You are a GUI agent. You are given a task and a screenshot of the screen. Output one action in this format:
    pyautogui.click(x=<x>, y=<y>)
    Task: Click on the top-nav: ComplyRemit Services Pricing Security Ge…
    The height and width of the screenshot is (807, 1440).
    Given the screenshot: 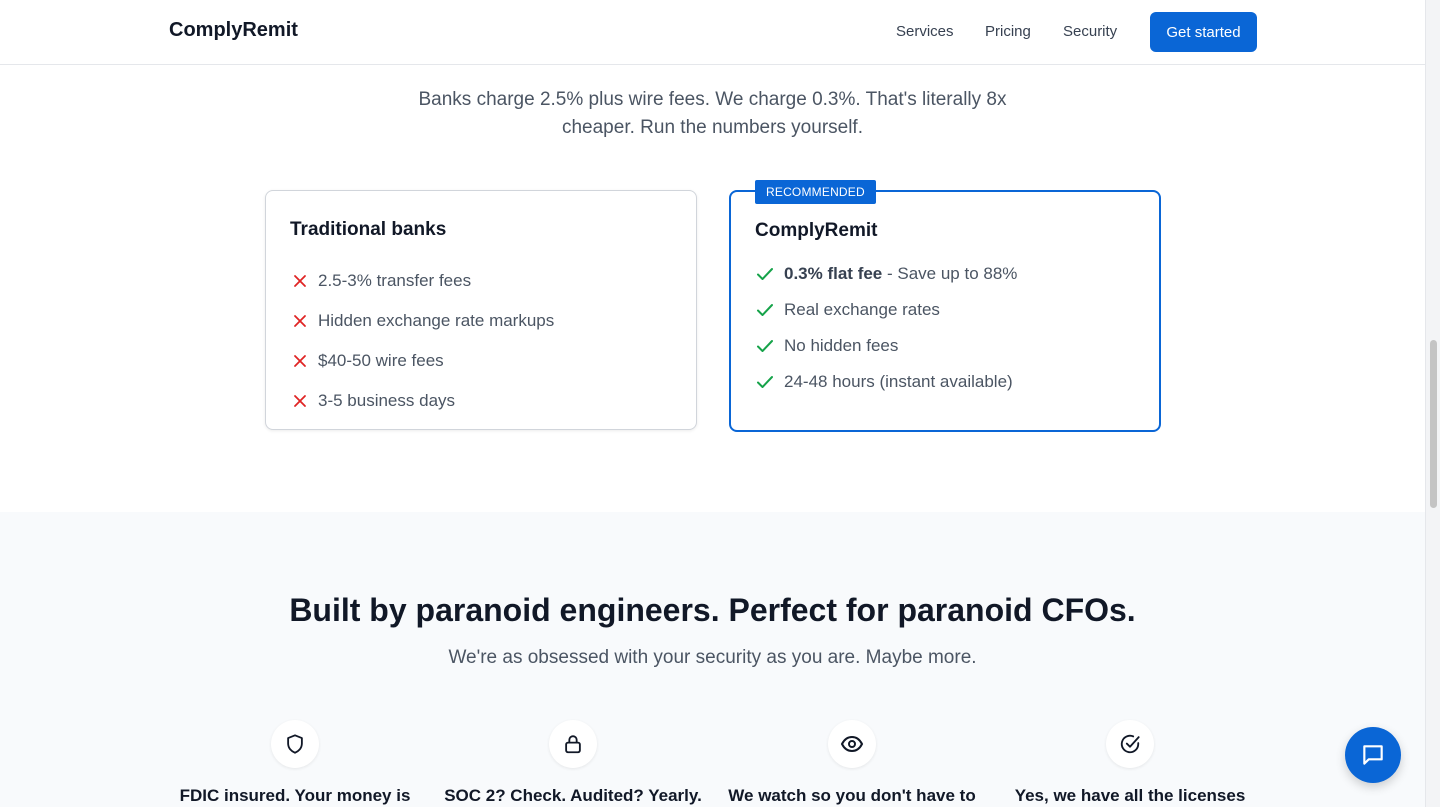 What is the action you would take?
    pyautogui.click(x=712, y=32)
    